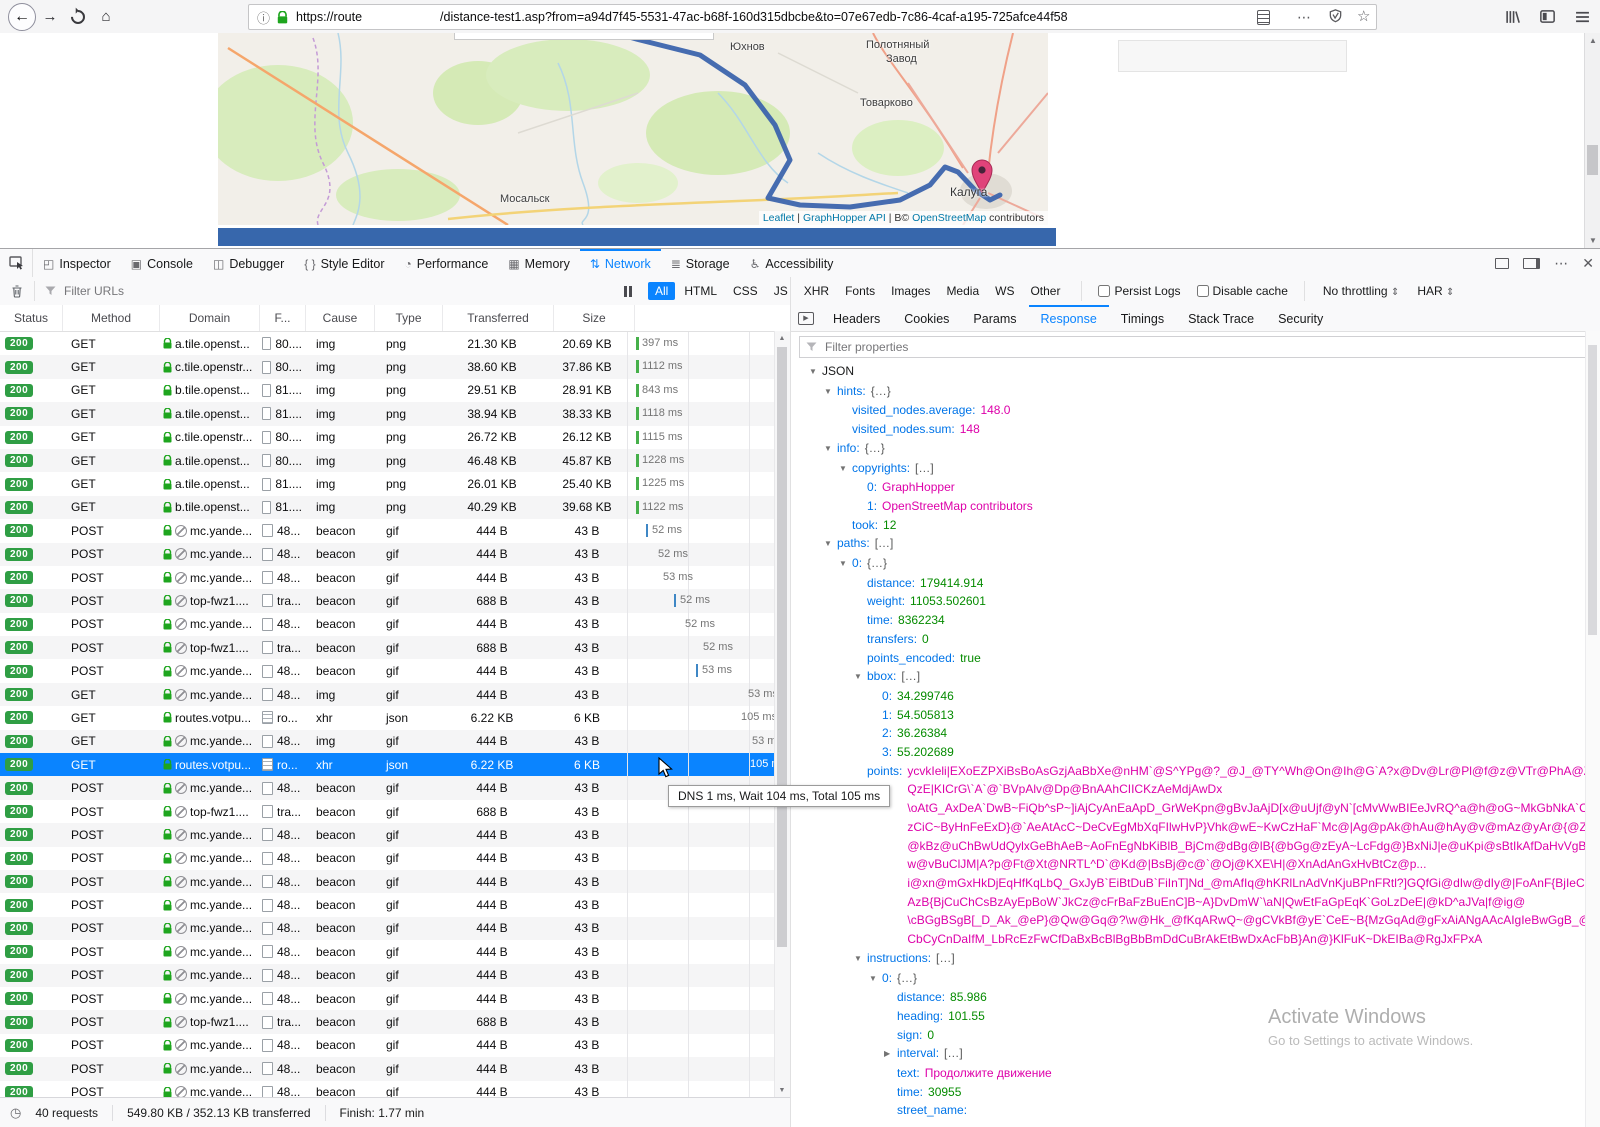 Image resolution: width=1600 pixels, height=1127 pixels. Describe the element at coordinates (816, 291) in the screenshot. I see `type-filter-button: XHR` at that location.